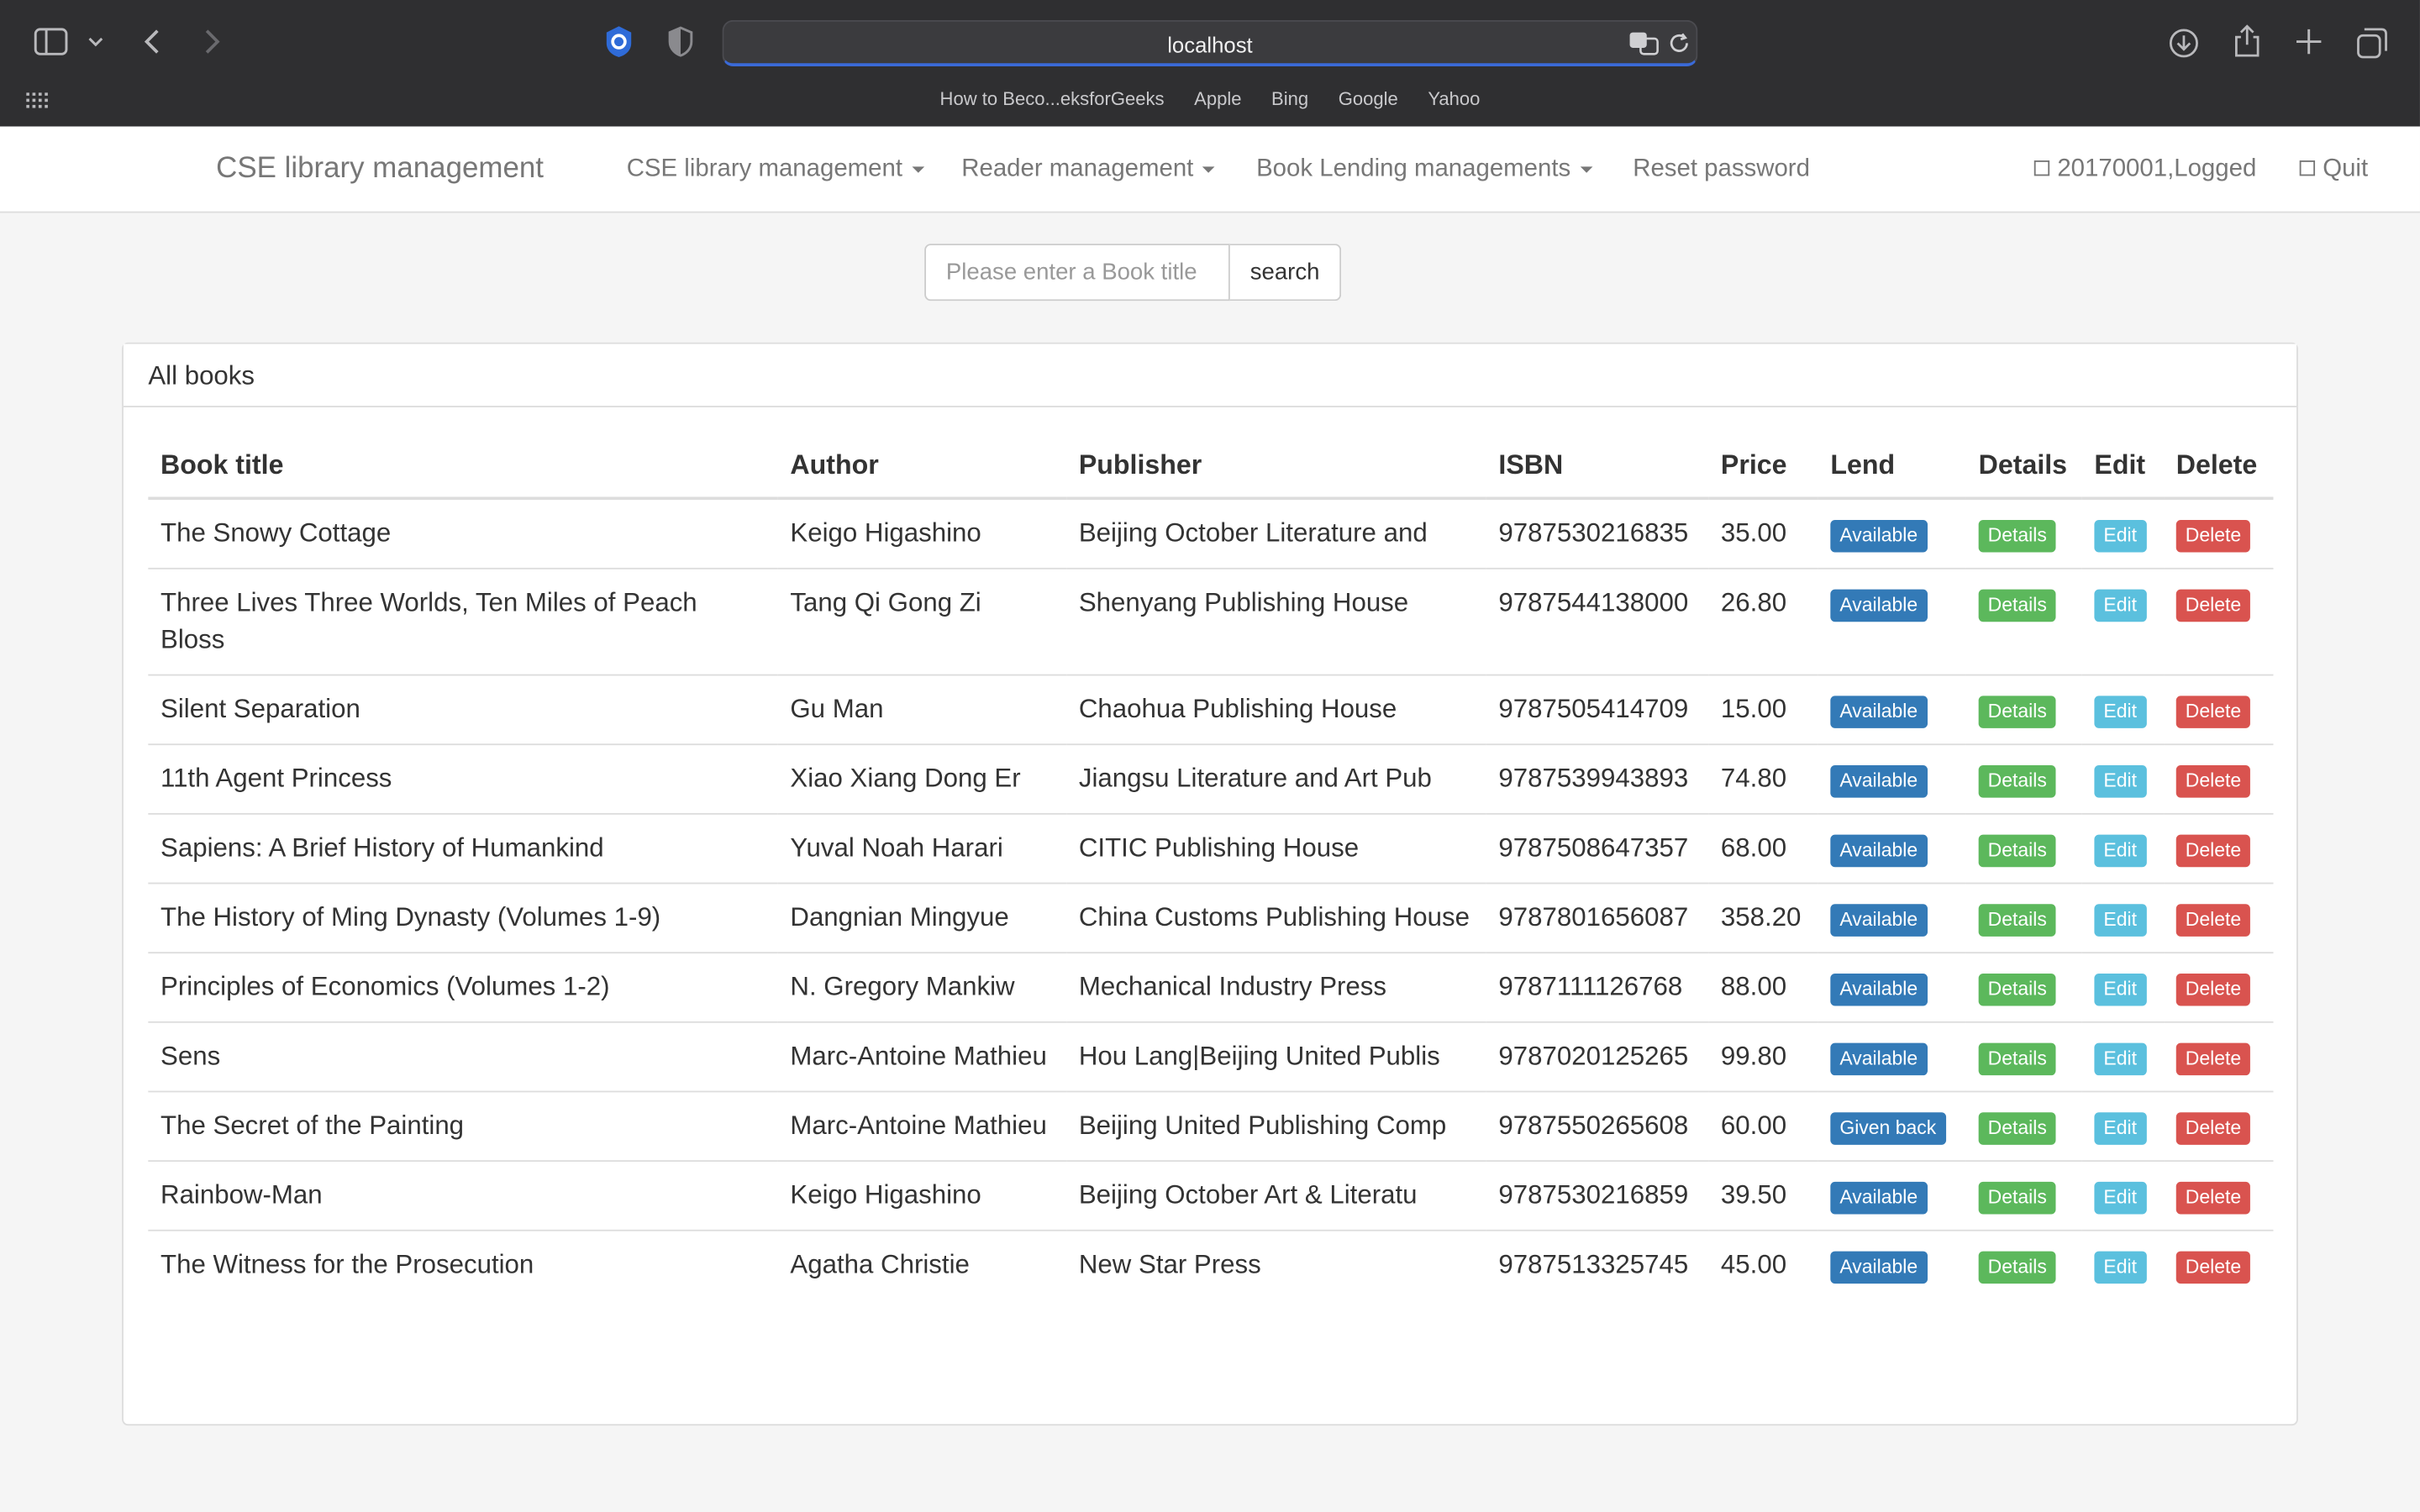 This screenshot has width=2420, height=1512. I want to click on back-icon, so click(151, 41).